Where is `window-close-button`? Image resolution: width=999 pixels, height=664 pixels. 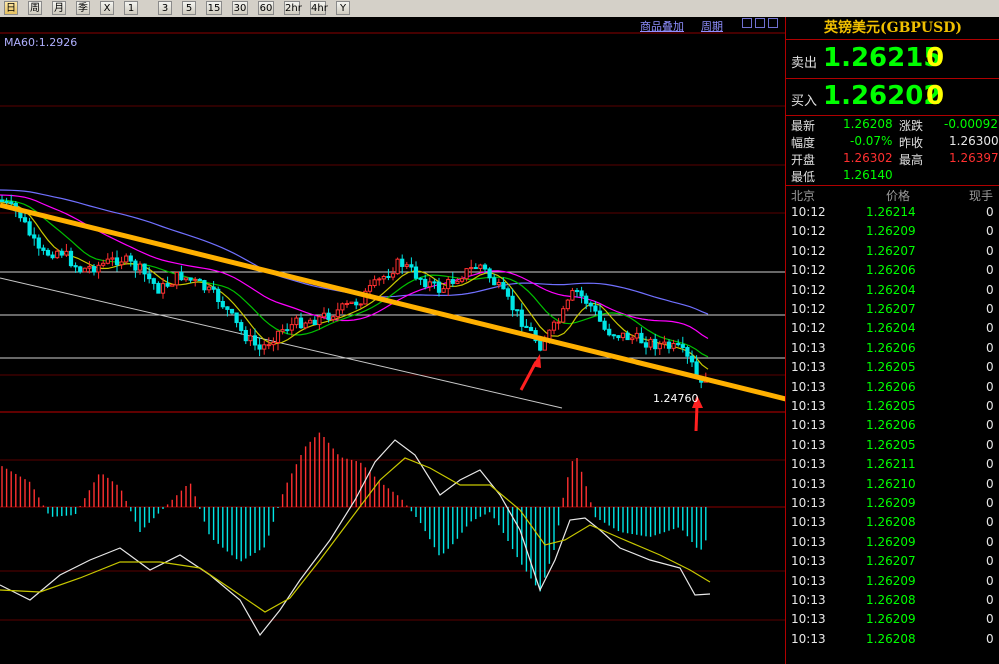 window-close-button is located at coordinates (760, 23).